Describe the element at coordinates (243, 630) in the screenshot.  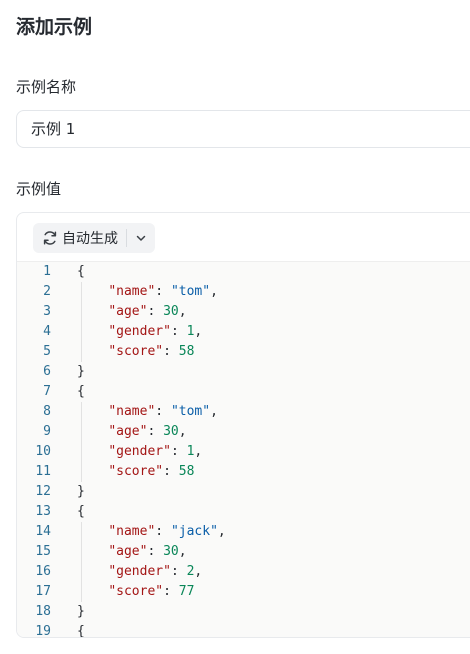
I see `code-line: 19 {` at that location.